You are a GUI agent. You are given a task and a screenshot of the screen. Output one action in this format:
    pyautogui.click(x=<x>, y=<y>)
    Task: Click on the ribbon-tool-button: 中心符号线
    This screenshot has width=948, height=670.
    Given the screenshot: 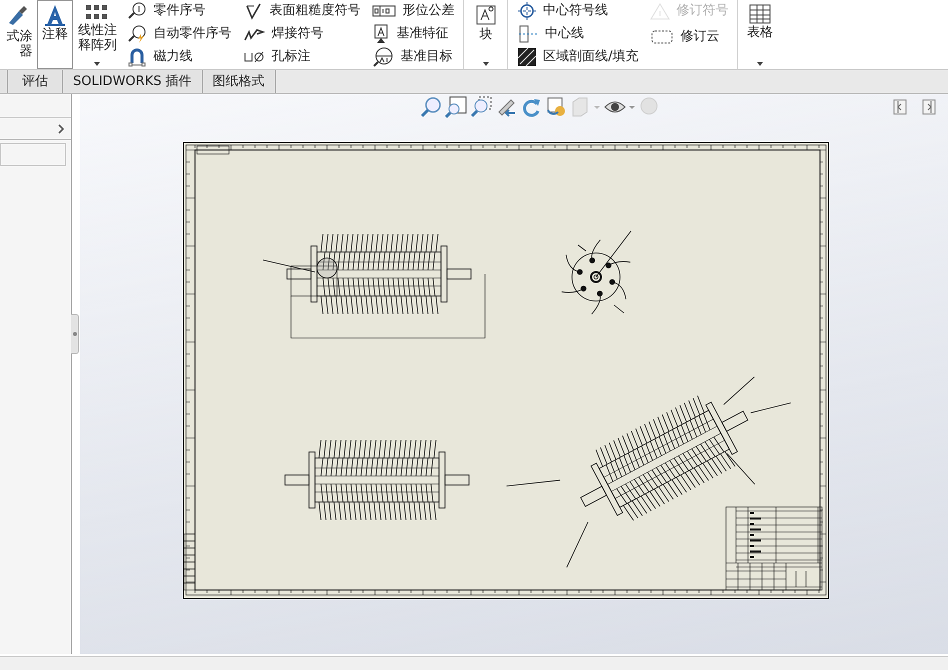 What is the action you would take?
    pyautogui.click(x=577, y=11)
    